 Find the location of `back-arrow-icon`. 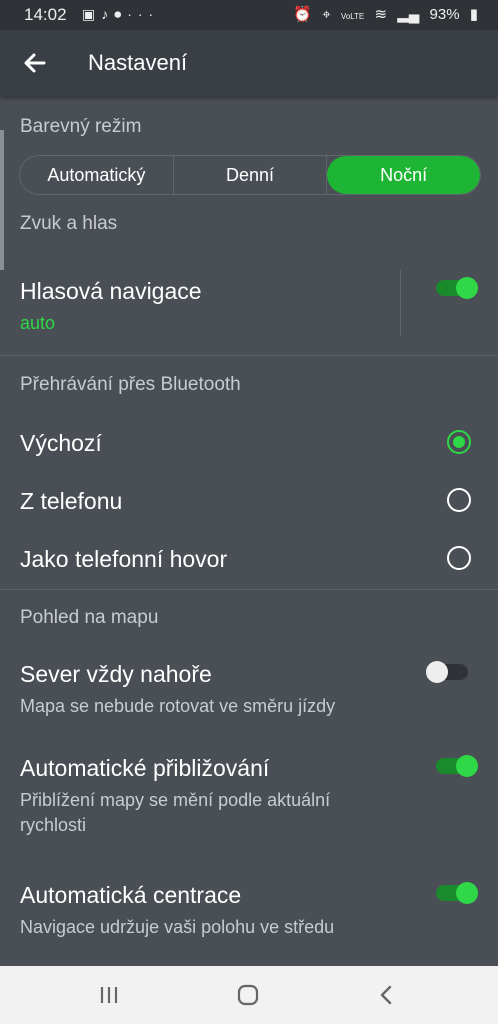

back-arrow-icon is located at coordinates (35, 63).